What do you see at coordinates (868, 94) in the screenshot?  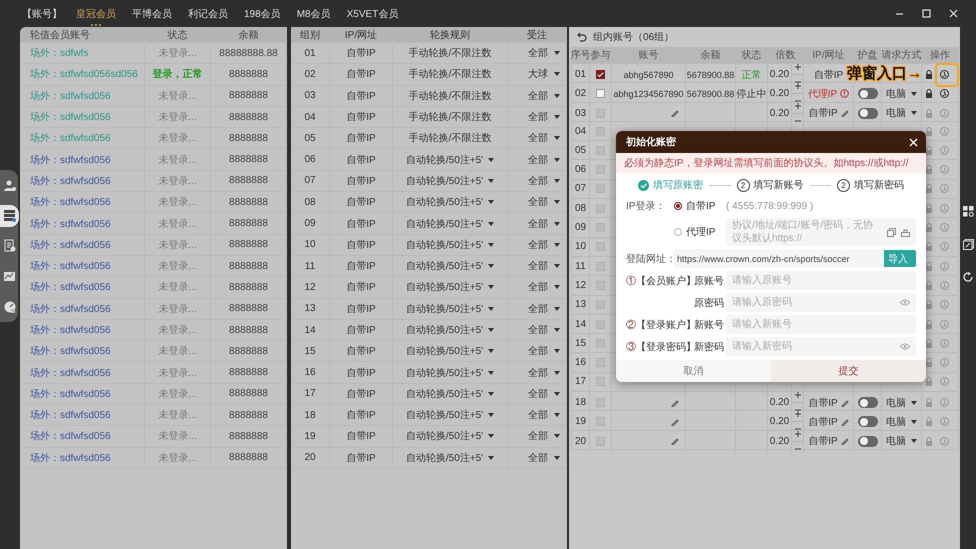 I see `toggle-switch` at bounding box center [868, 94].